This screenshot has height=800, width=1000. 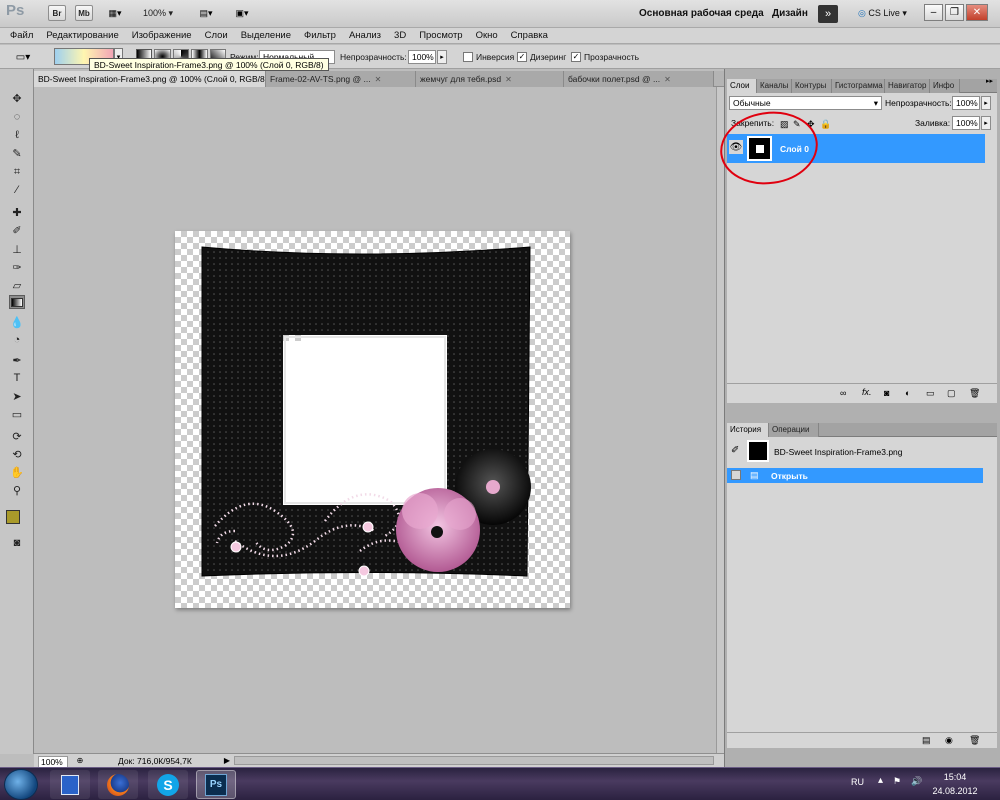 I want to click on tab-navigator: Навигатор, so click(x=907, y=86).